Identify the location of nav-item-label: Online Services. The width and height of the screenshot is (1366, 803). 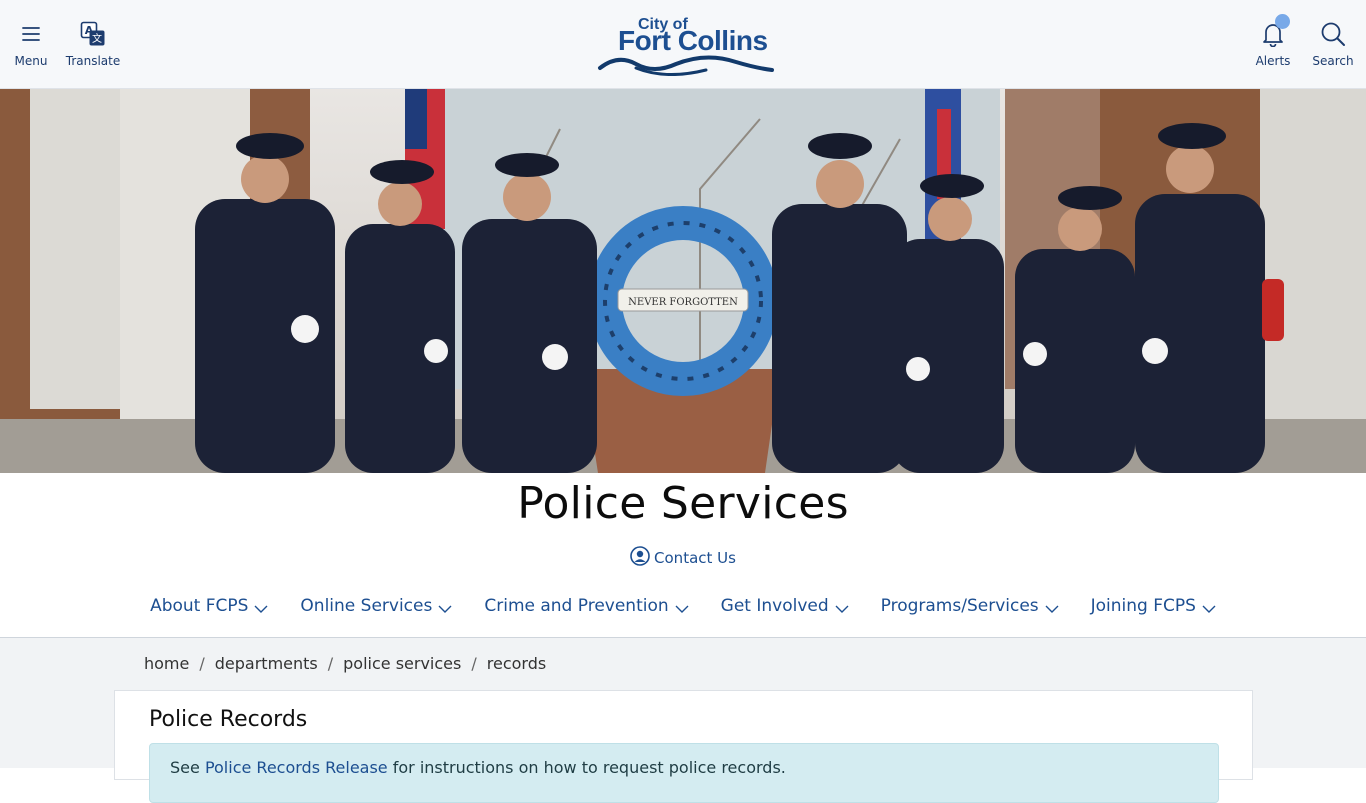
(366, 606).